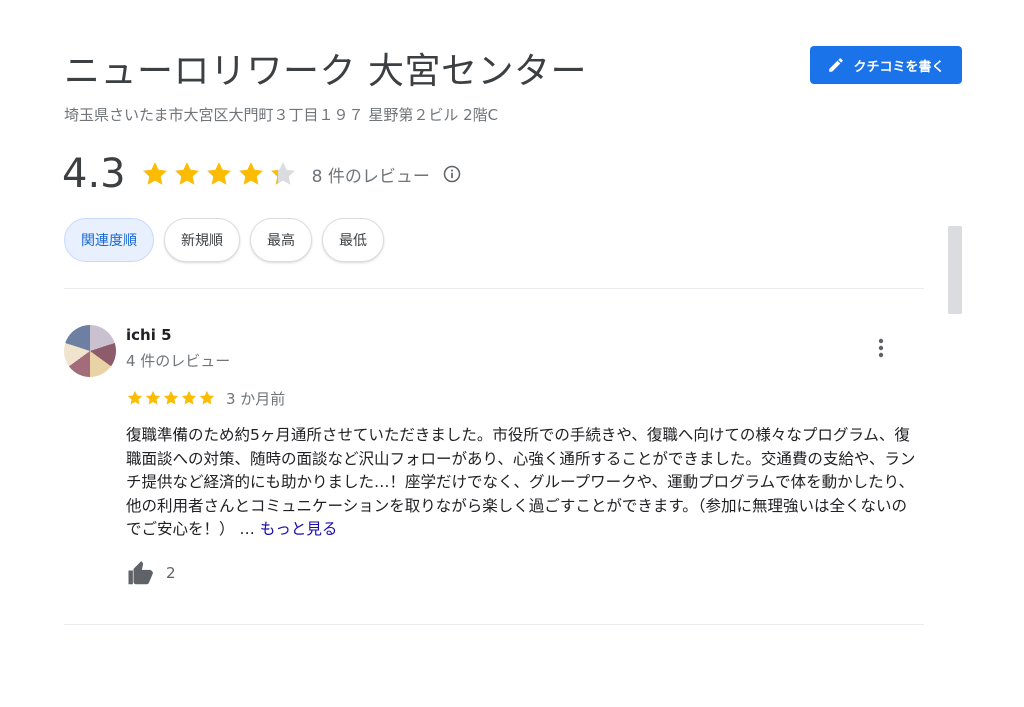 Image resolution: width=1024 pixels, height=707 pixels. I want to click on thumbs-up-icon, so click(140, 573).